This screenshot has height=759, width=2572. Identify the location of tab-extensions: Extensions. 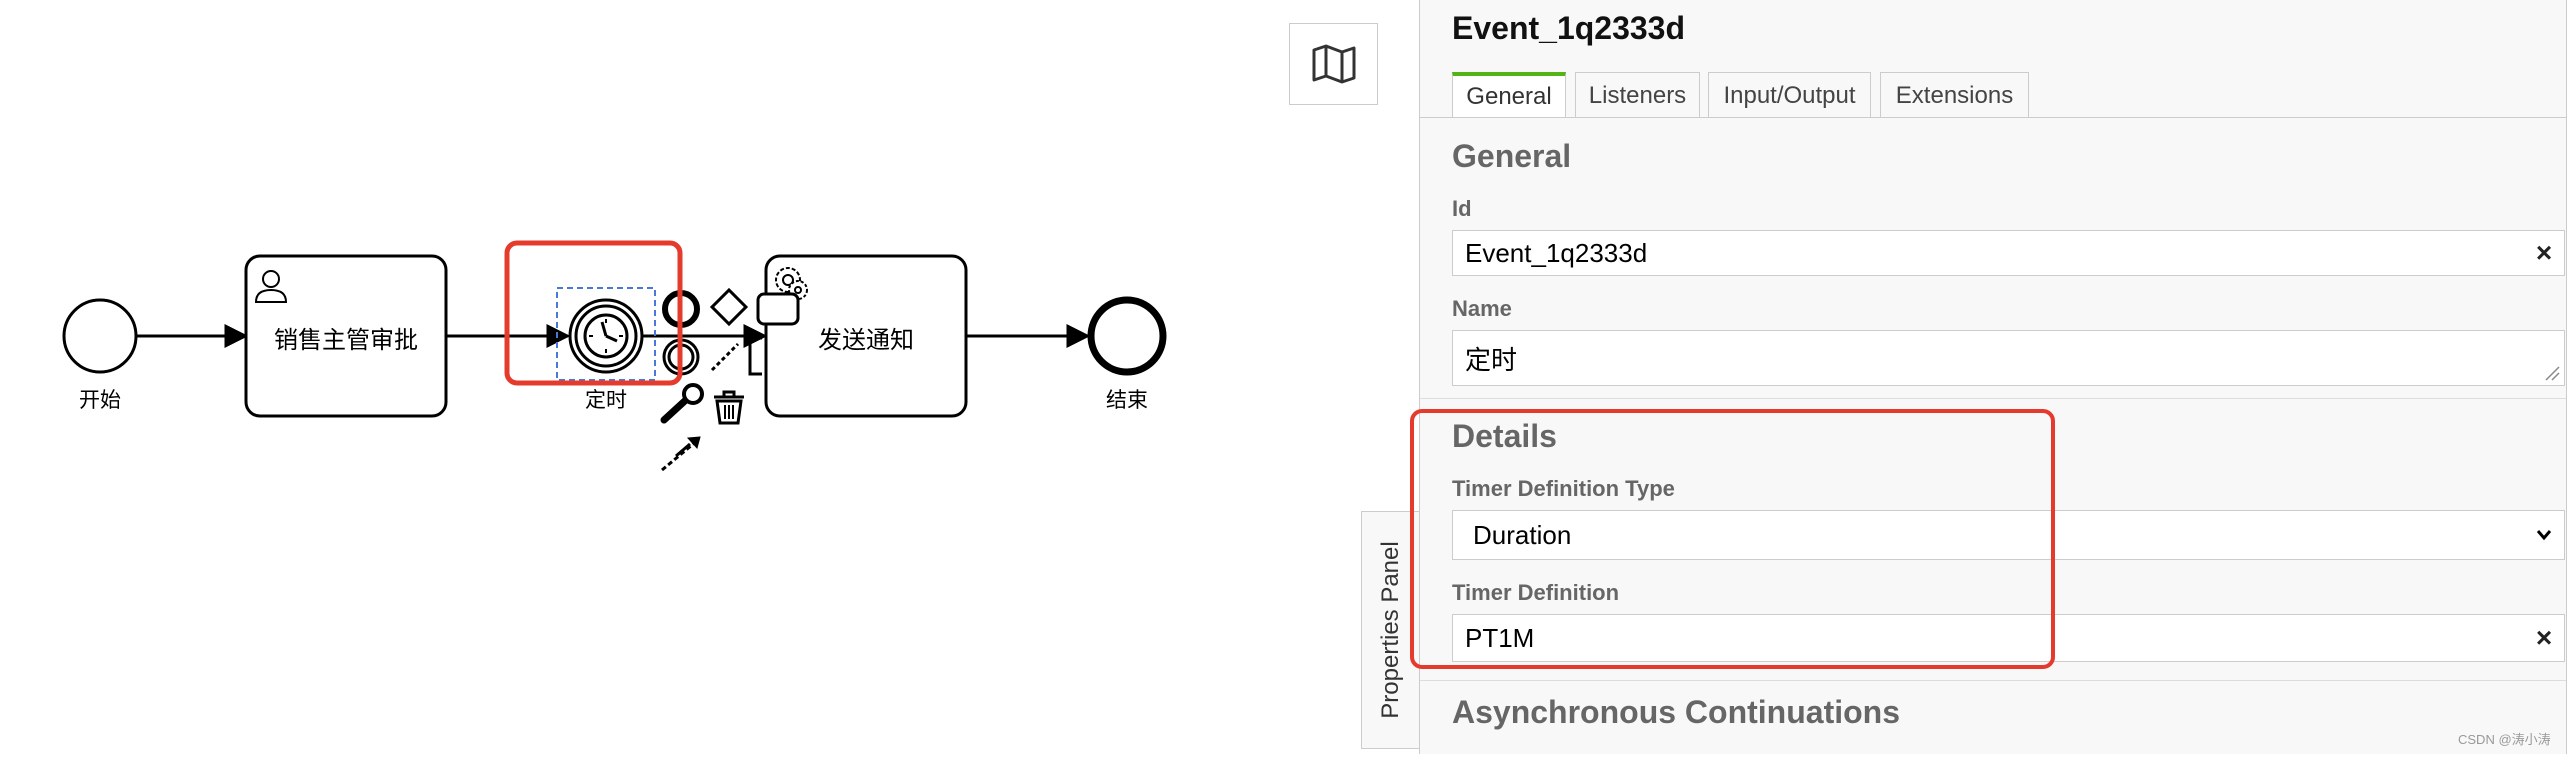
(1954, 95).